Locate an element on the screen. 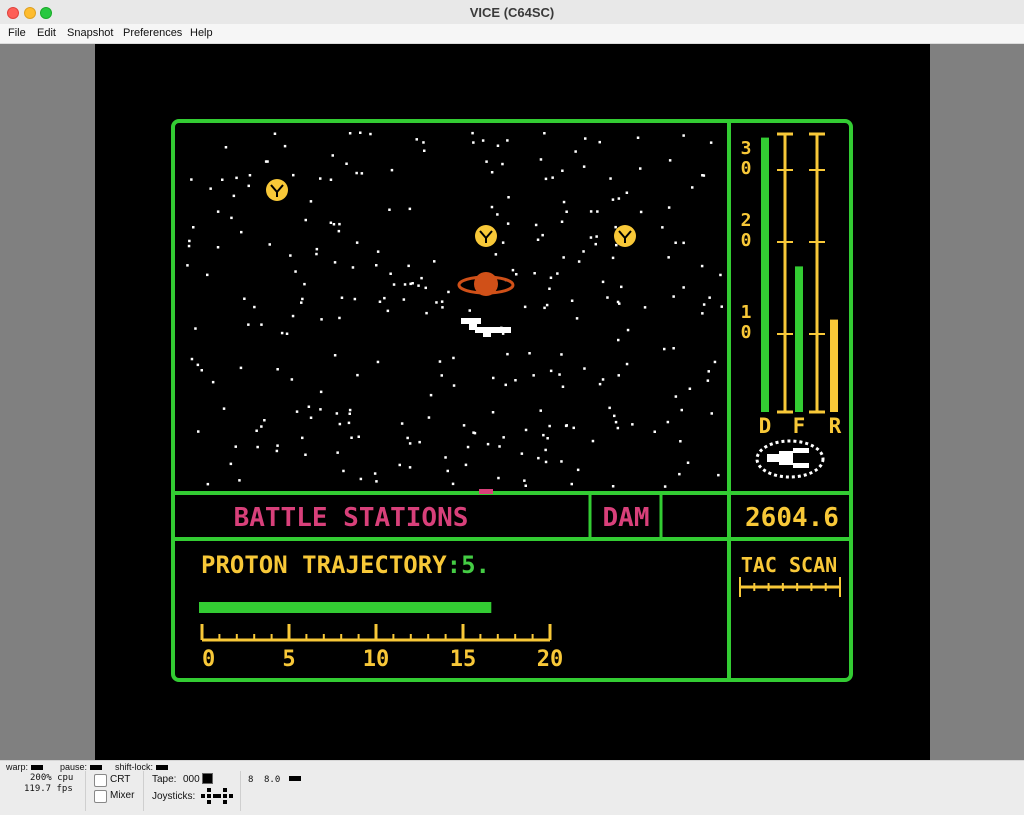 Image resolution: width=1024 pixels, height=815 pixels. gauge-tick-digit: 3 is located at coordinates (746, 148).